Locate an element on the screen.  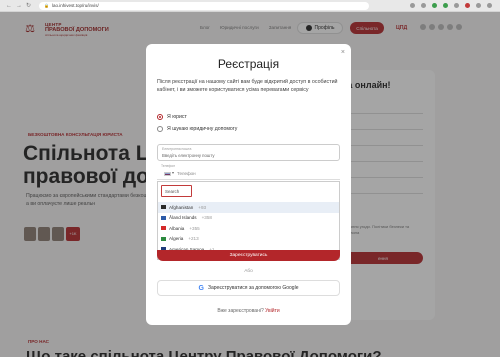
radio-lawyer-label: Я юрист is located at coordinates (177, 117).